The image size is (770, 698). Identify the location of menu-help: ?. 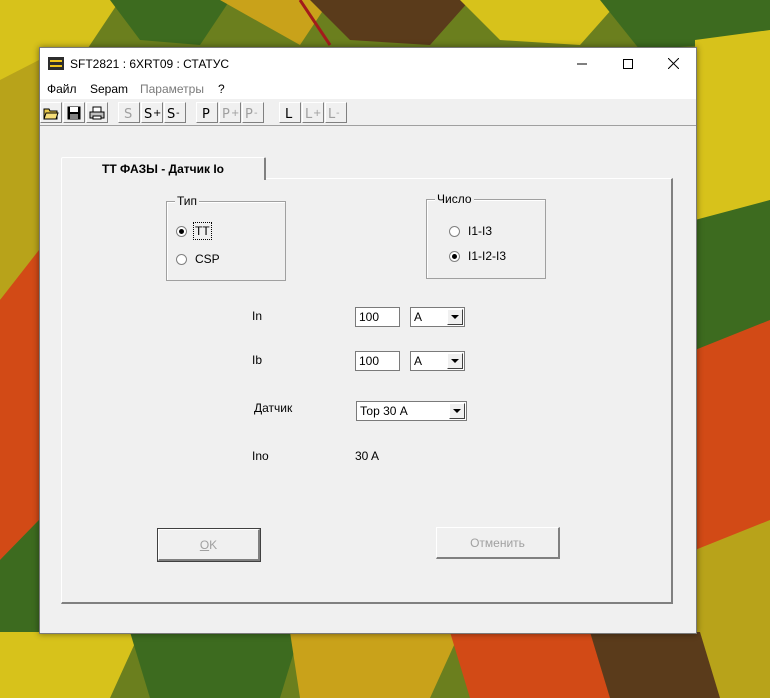
(221, 89).